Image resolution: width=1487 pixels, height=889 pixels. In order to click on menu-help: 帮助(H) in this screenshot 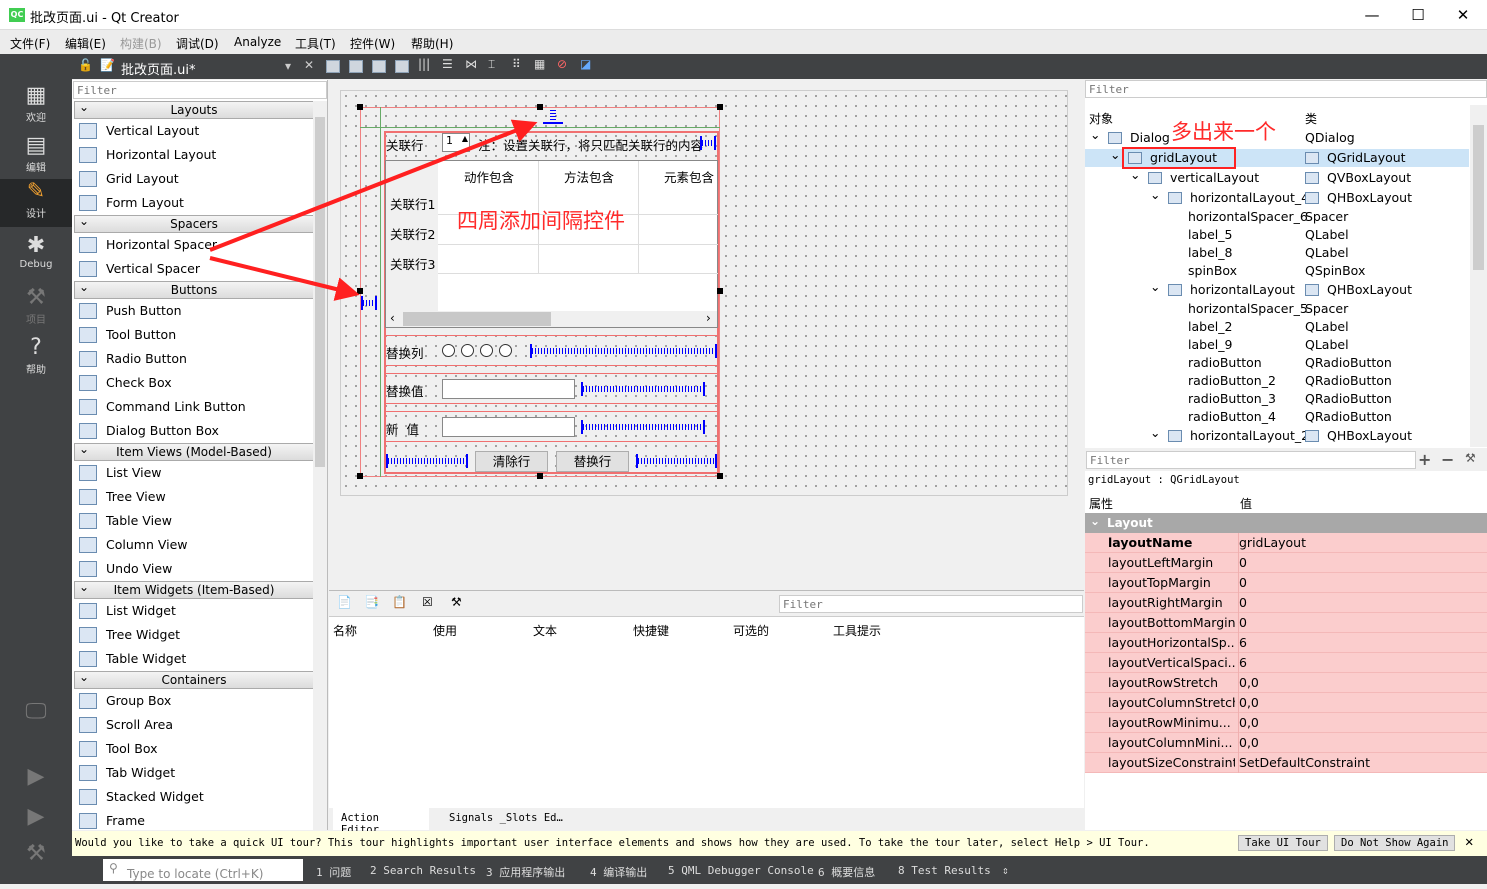, I will do `click(432, 43)`.